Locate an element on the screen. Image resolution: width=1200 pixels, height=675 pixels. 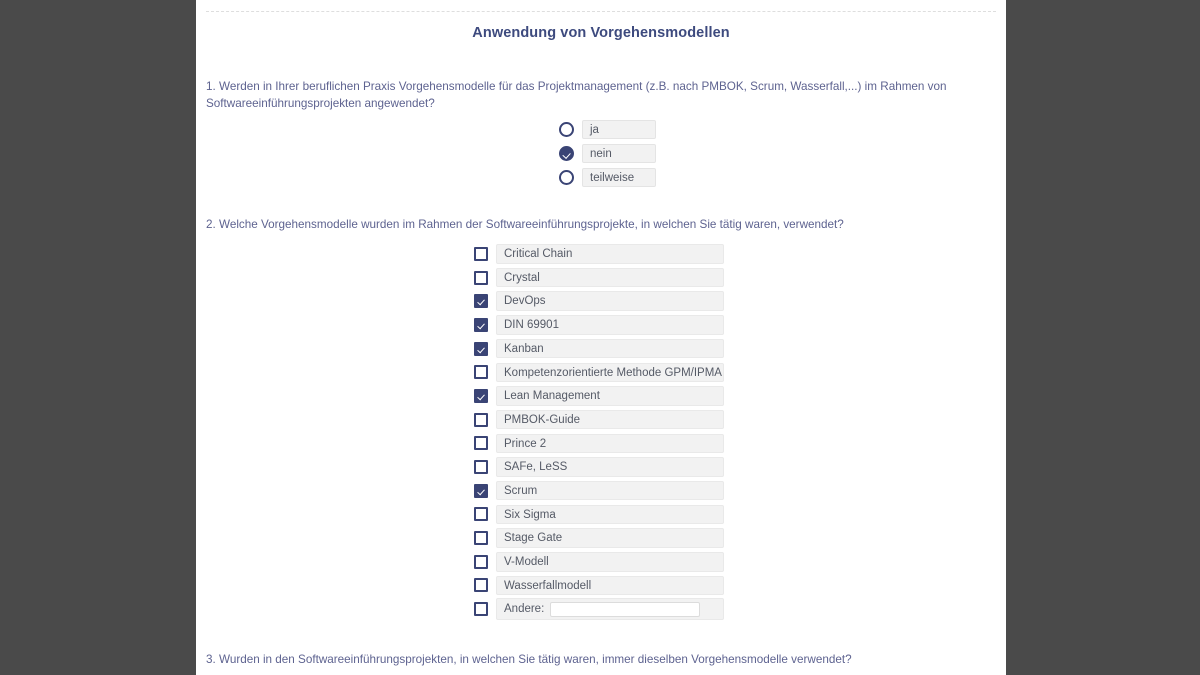
checkbox-label: Crystal is located at coordinates (610, 277).